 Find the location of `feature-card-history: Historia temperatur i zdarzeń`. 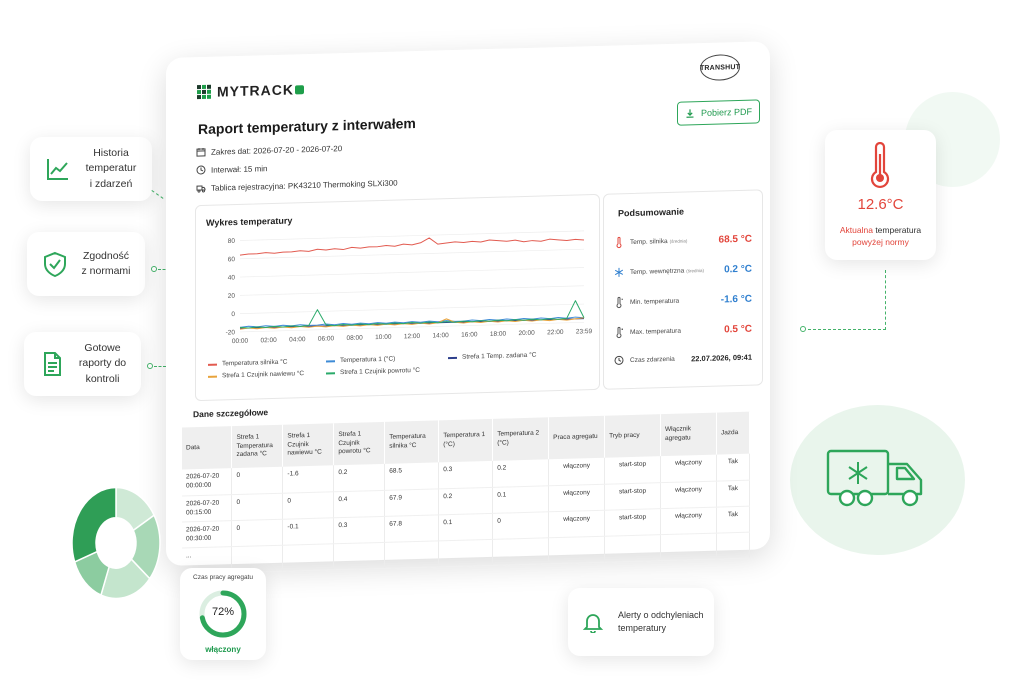

feature-card-history: Historia temperatur i zdarzeń is located at coordinates (91, 169).